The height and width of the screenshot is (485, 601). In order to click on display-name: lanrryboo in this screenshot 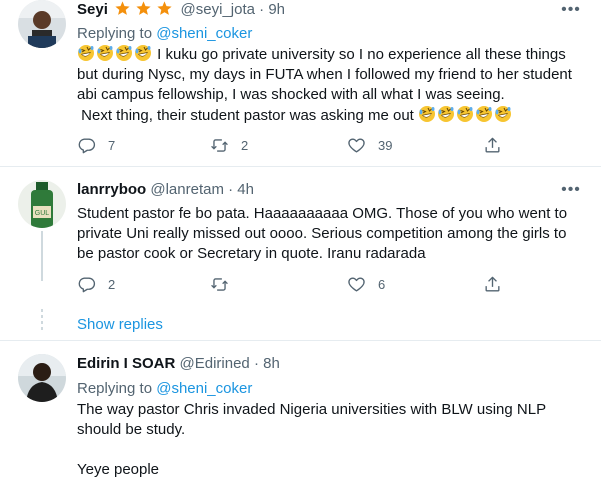, I will do `click(111, 189)`.